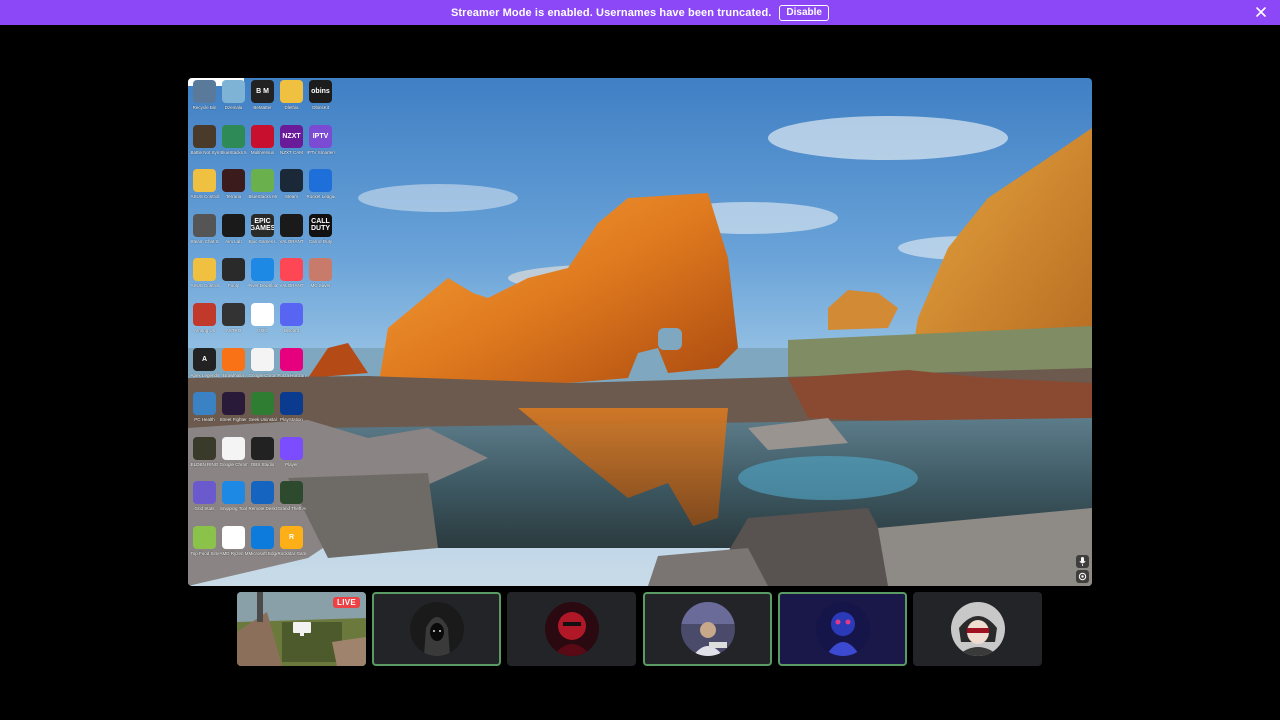 This screenshot has height=720, width=1280. I want to click on desktop-shortcut-label: AMD Ryzen Master, so click(233, 553).